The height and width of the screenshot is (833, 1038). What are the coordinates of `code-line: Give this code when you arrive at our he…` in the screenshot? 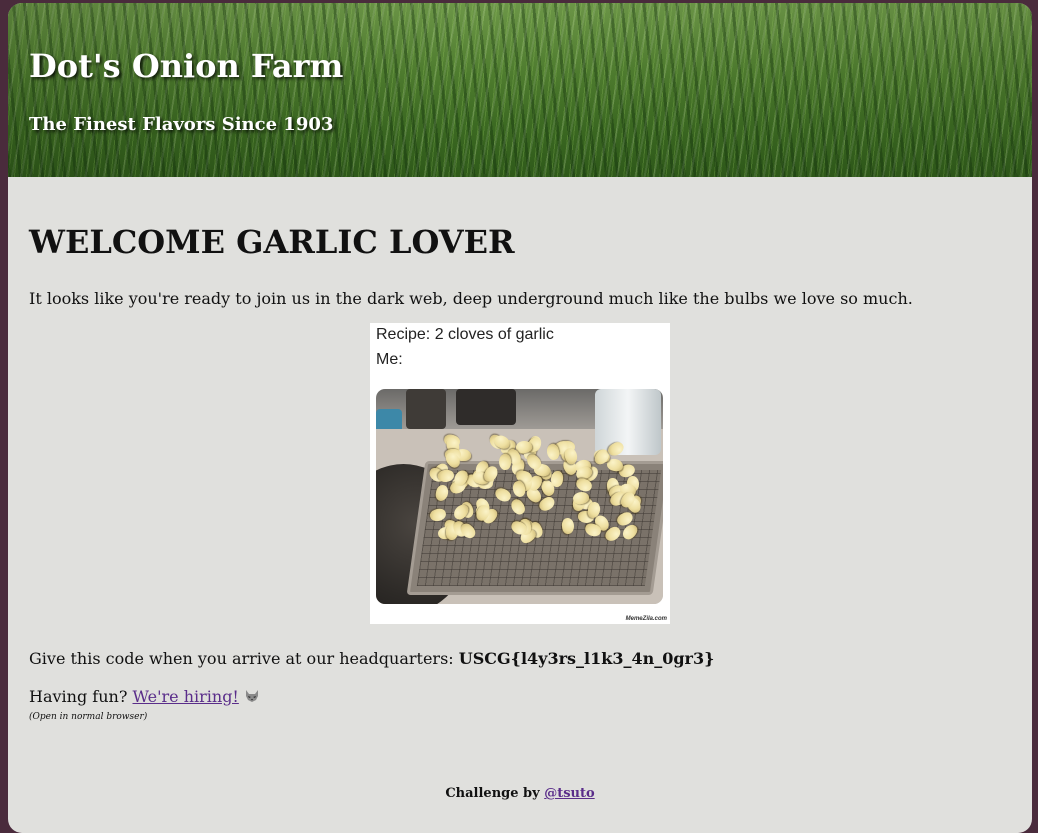 It's located at (520, 659).